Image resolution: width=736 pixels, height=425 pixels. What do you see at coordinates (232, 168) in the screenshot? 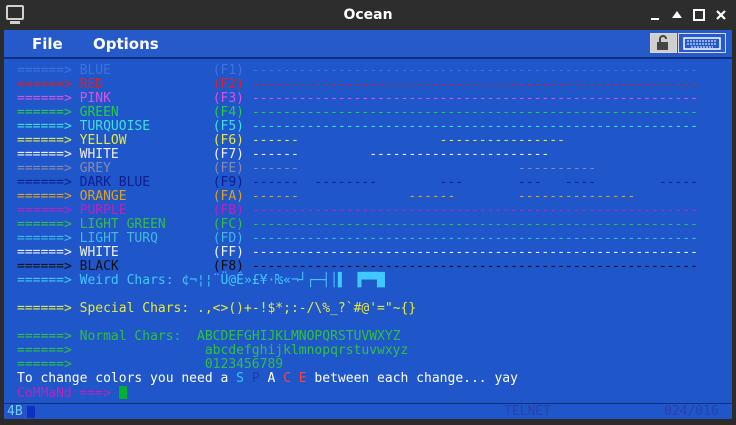
I see `function-key: (FE)` at bounding box center [232, 168].